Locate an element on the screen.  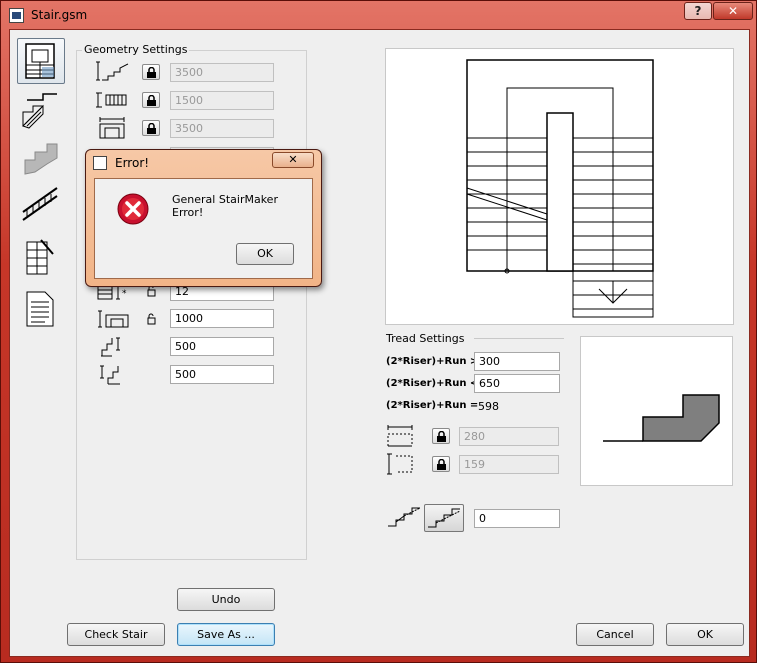
document-icon is located at coordinates (40, 309).